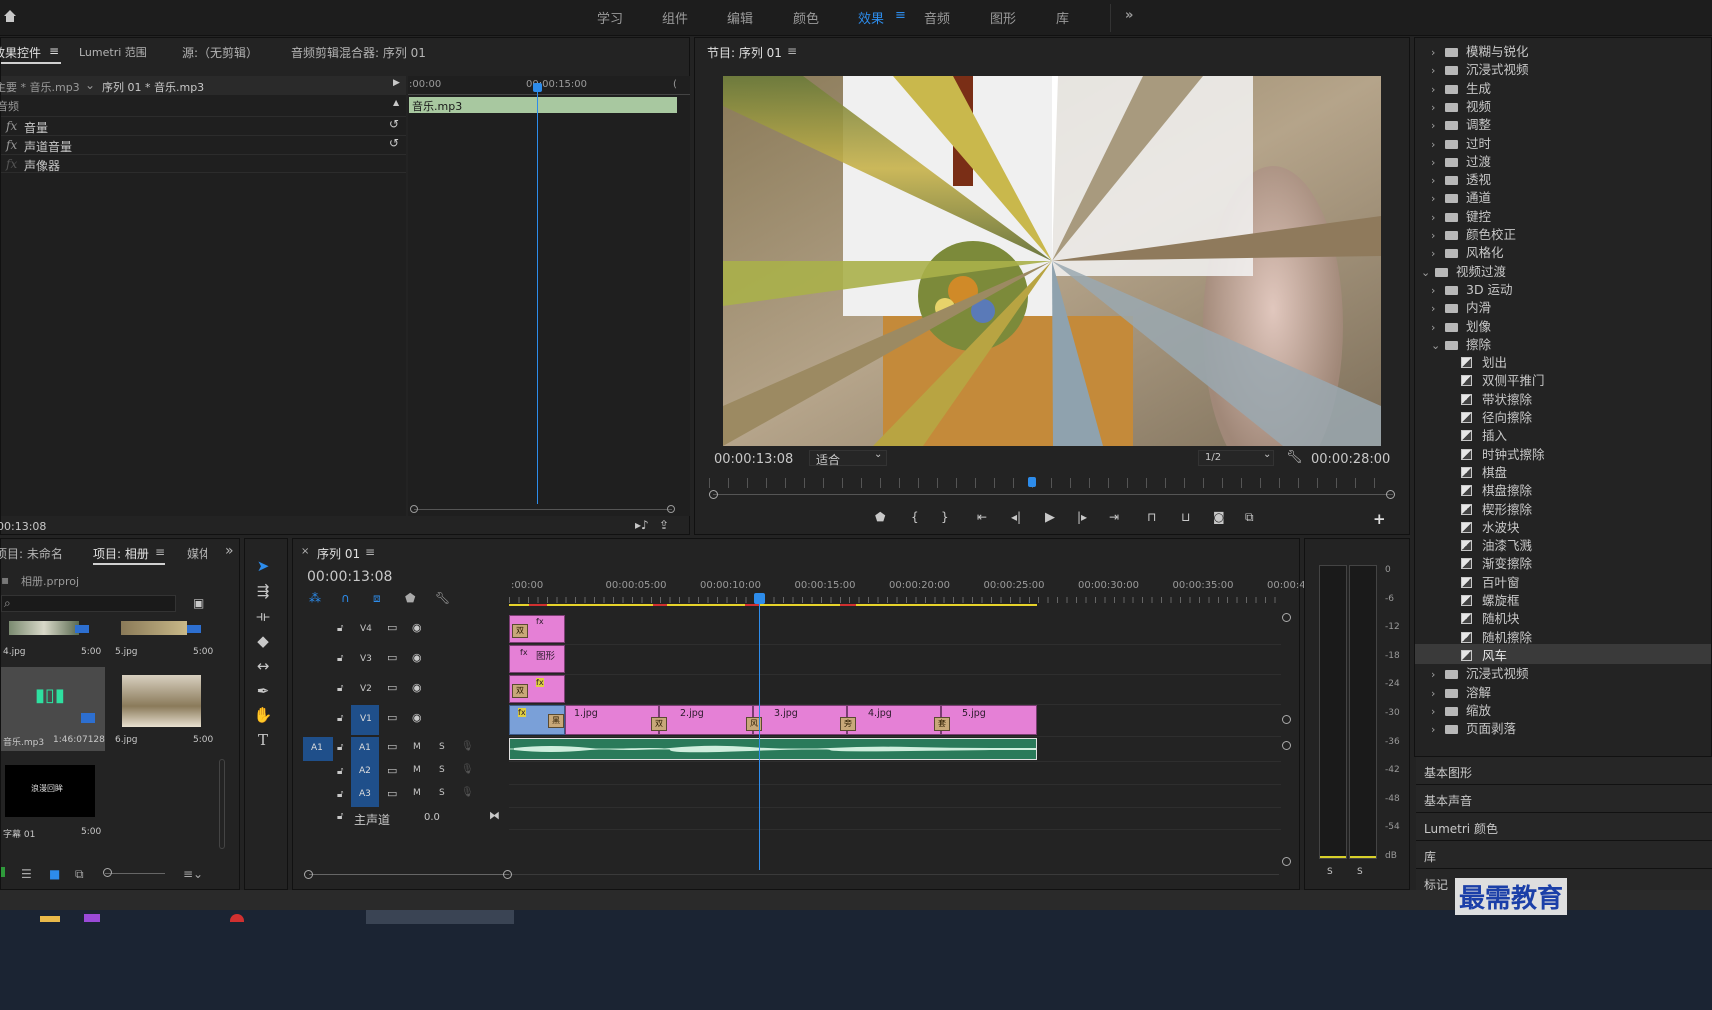  What do you see at coordinates (1563, 416) in the screenshot?
I see `effect-item: 径向擦除` at bounding box center [1563, 416].